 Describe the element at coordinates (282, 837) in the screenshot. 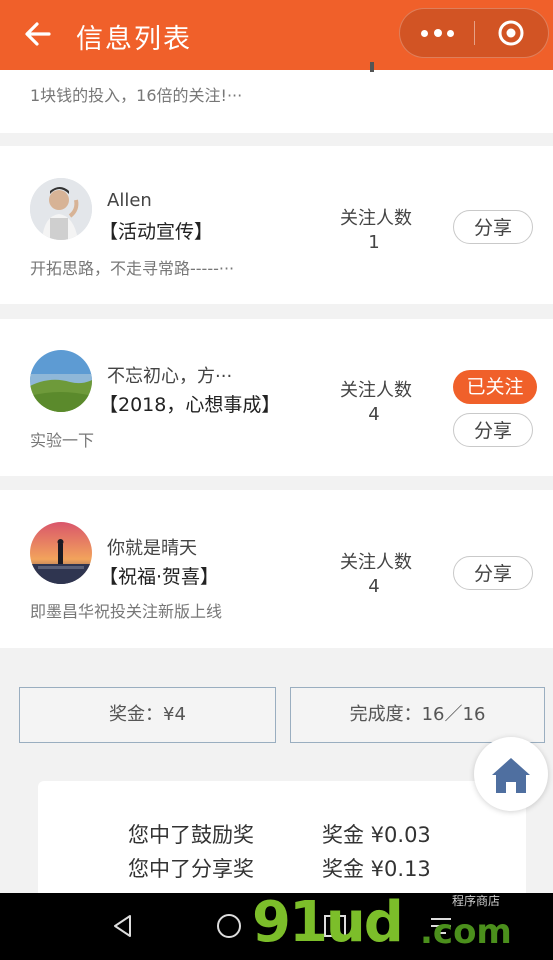

I see `prize-card: 您中了鼓励奖 奖金 ¥0.03 您中了分享奖 奖金 ¥0.13` at that location.